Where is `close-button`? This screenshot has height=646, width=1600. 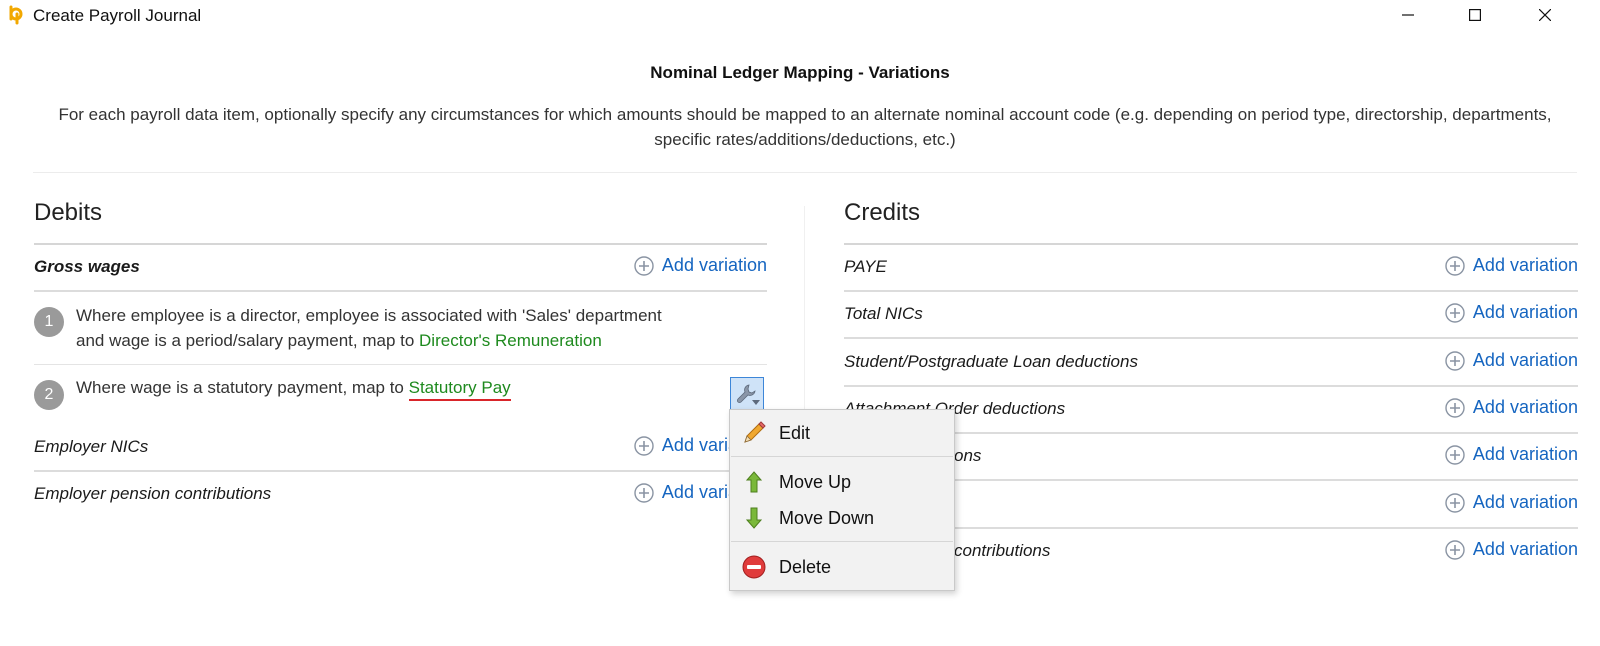 close-button is located at coordinates (1545, 15).